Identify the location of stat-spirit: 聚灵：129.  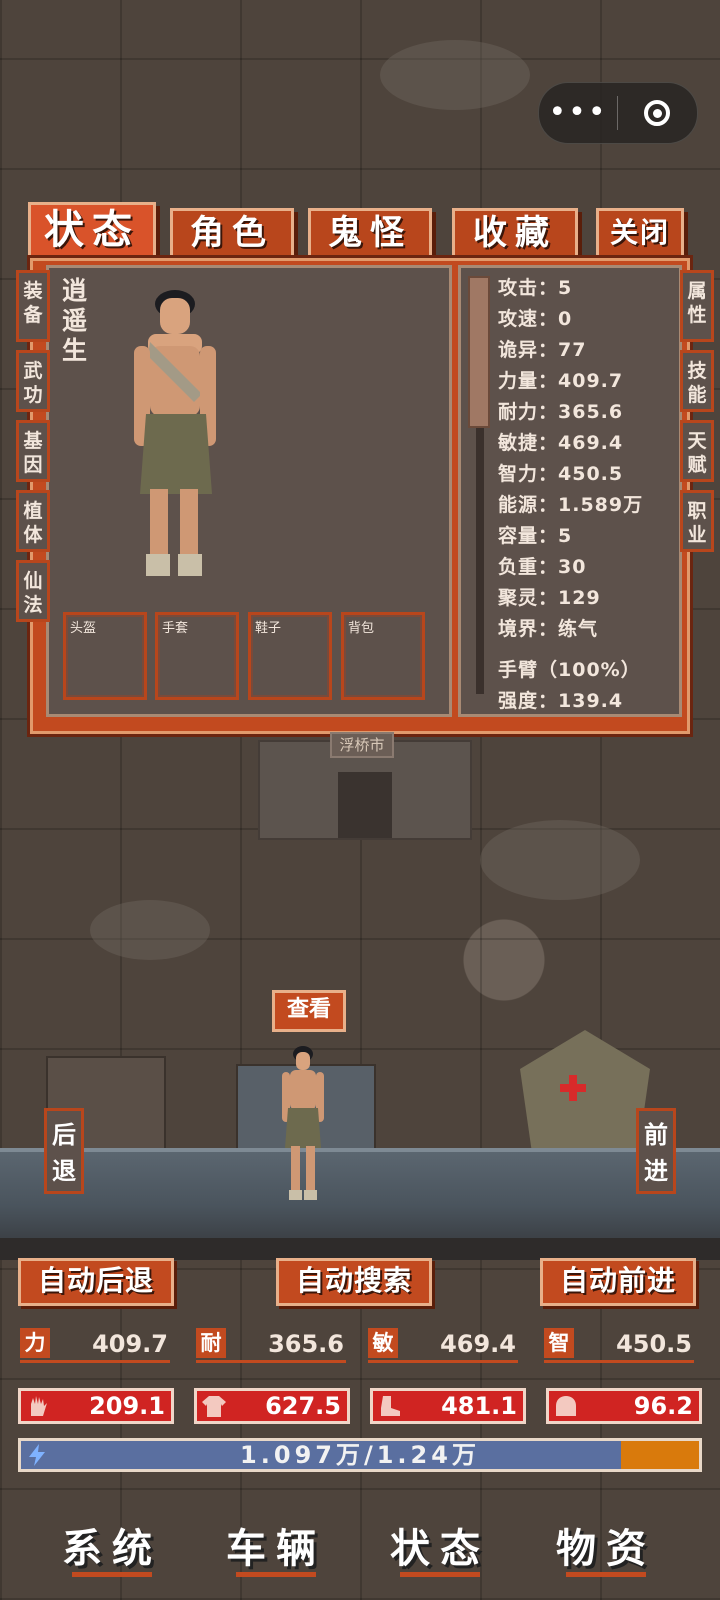
(549, 598).